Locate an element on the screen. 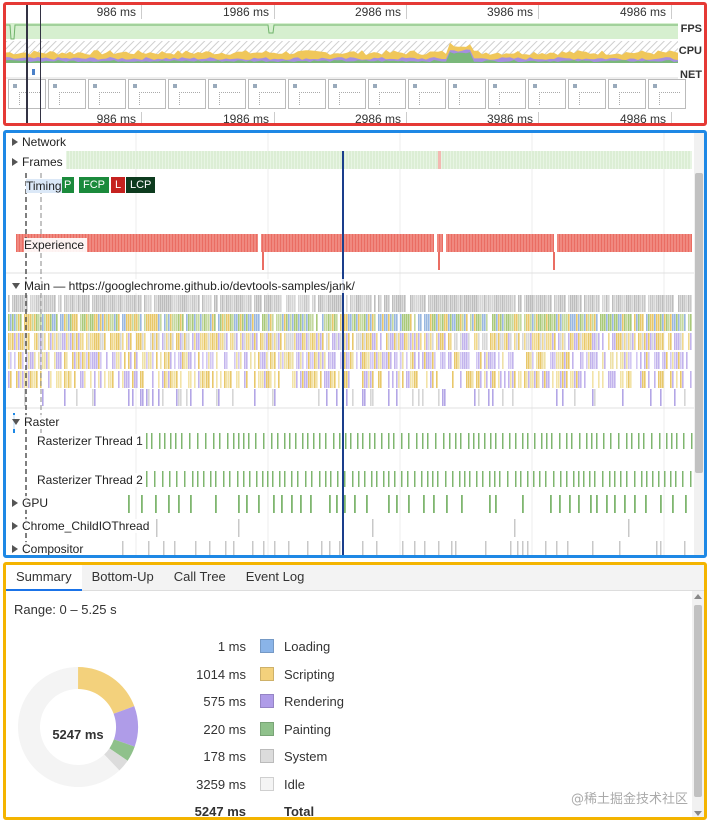 This screenshot has width=710, height=824. scroll-down-arrow-icon is located at coordinates (698, 813).